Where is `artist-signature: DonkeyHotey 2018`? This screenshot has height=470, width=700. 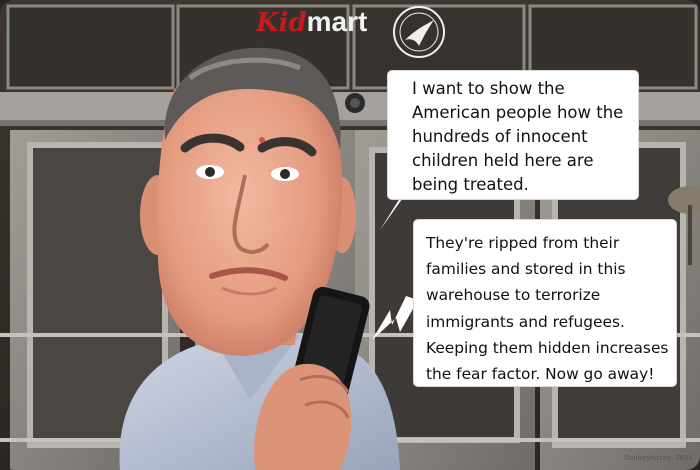
artist-signature: DonkeyHotey 2018 is located at coordinates (659, 458).